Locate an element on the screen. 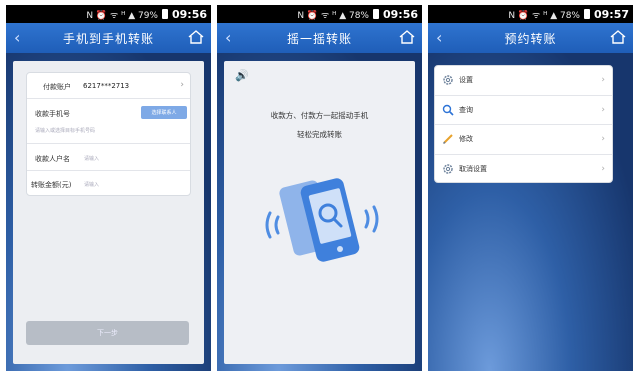 This screenshot has height=376, width=640. status-bar: N ⏰ ᯤ ᴴ ▲ 78% 09:57 is located at coordinates (530, 14).